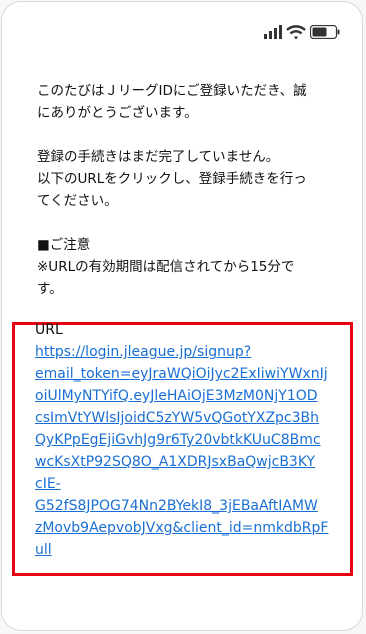  What do you see at coordinates (172, 102) in the screenshot?
I see `intro-text: このたびはＪリーグIDにご登録いただき、誠 にありがとうございます。` at bounding box center [172, 102].